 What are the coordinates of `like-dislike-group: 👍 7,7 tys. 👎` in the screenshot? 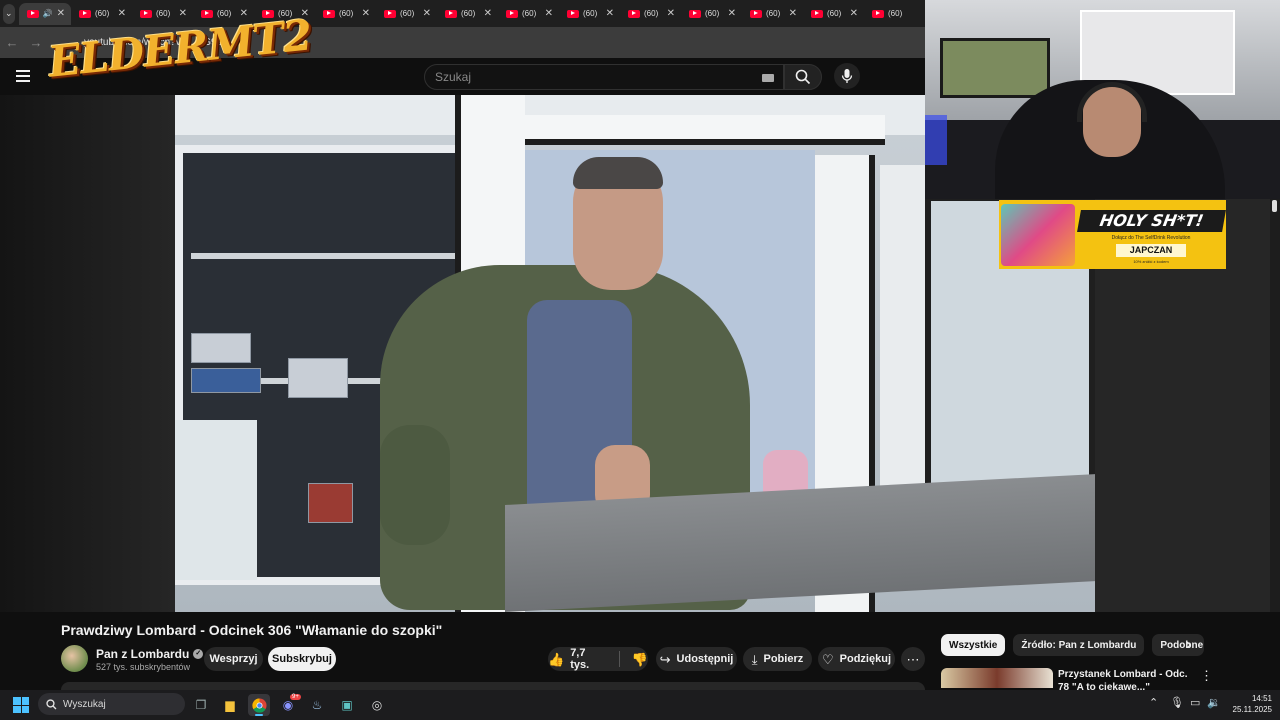 It's located at (598, 659).